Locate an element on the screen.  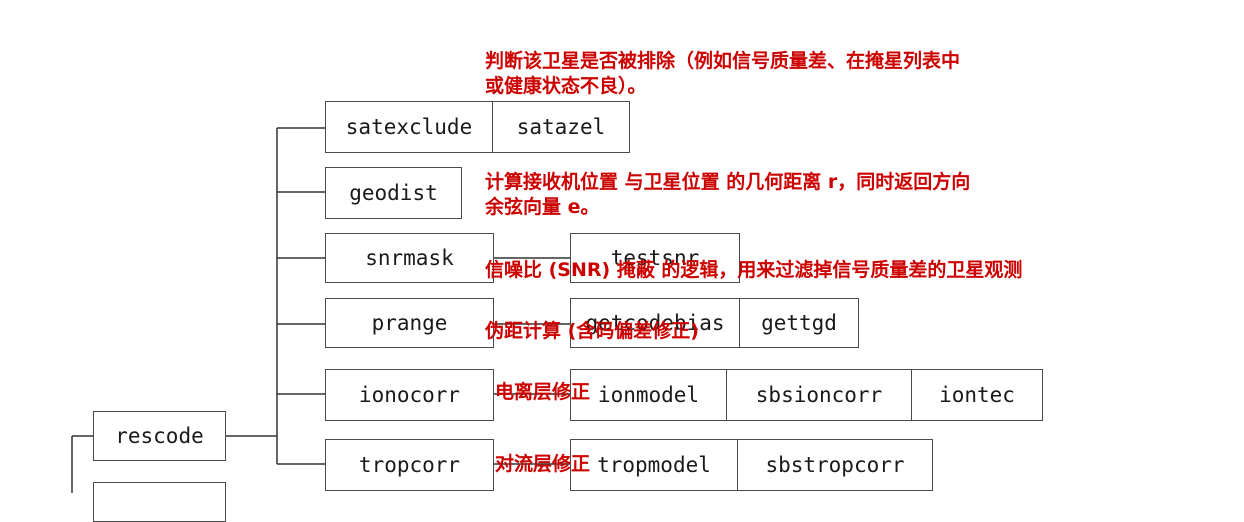
node-prange: prange is located at coordinates (409, 323).